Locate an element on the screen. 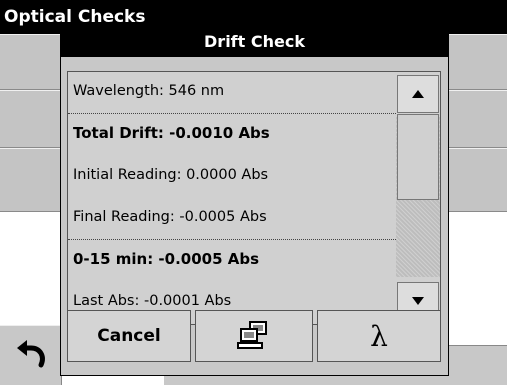 This screenshot has height=385, width=507. triangle-down-icon is located at coordinates (418, 301).